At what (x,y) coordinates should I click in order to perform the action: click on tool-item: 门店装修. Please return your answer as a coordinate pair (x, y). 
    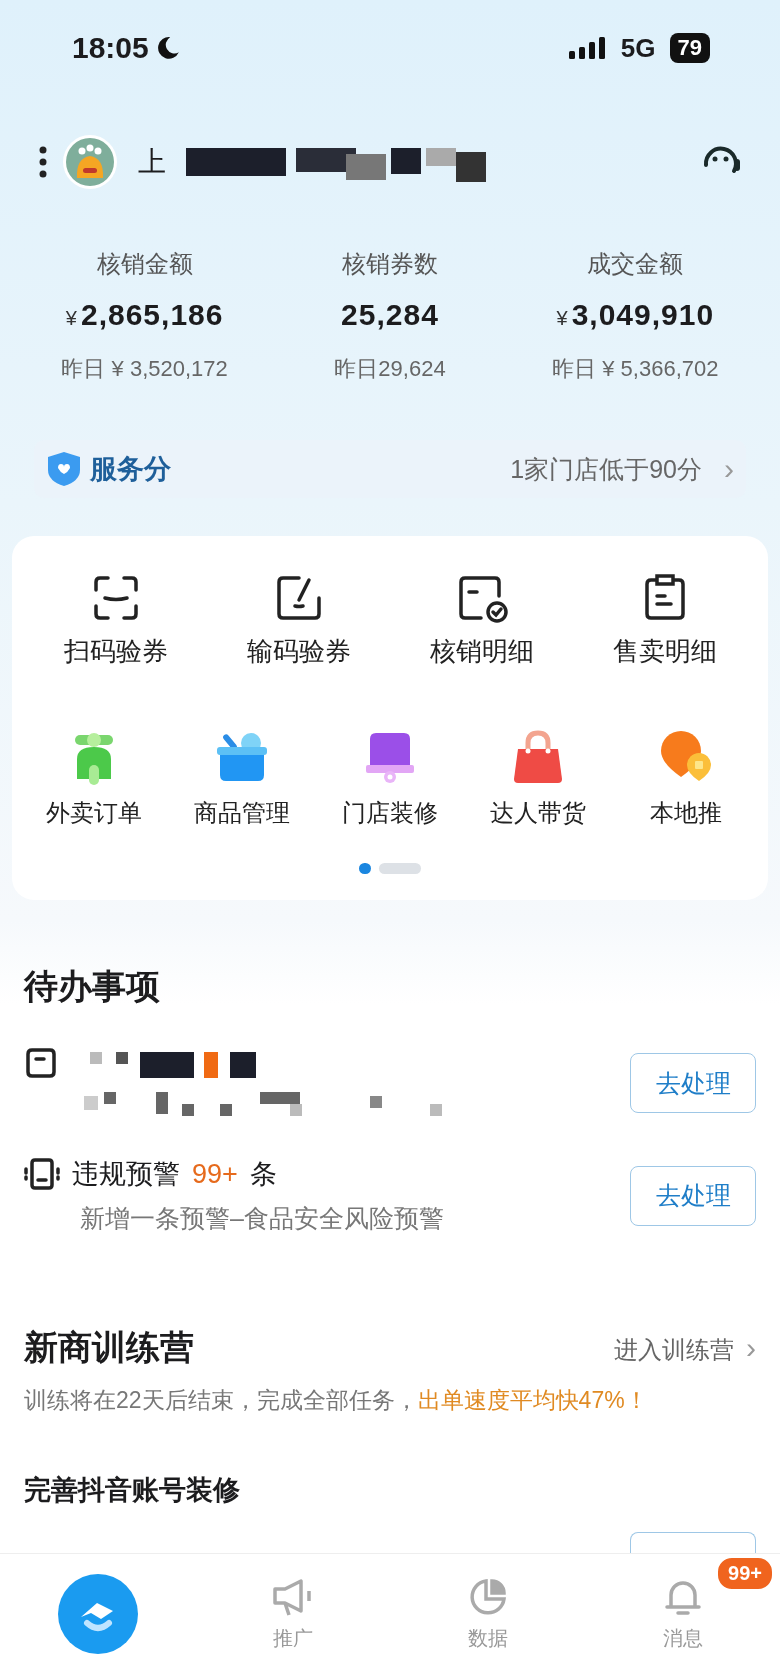
    Looking at the image, I should click on (390, 779).